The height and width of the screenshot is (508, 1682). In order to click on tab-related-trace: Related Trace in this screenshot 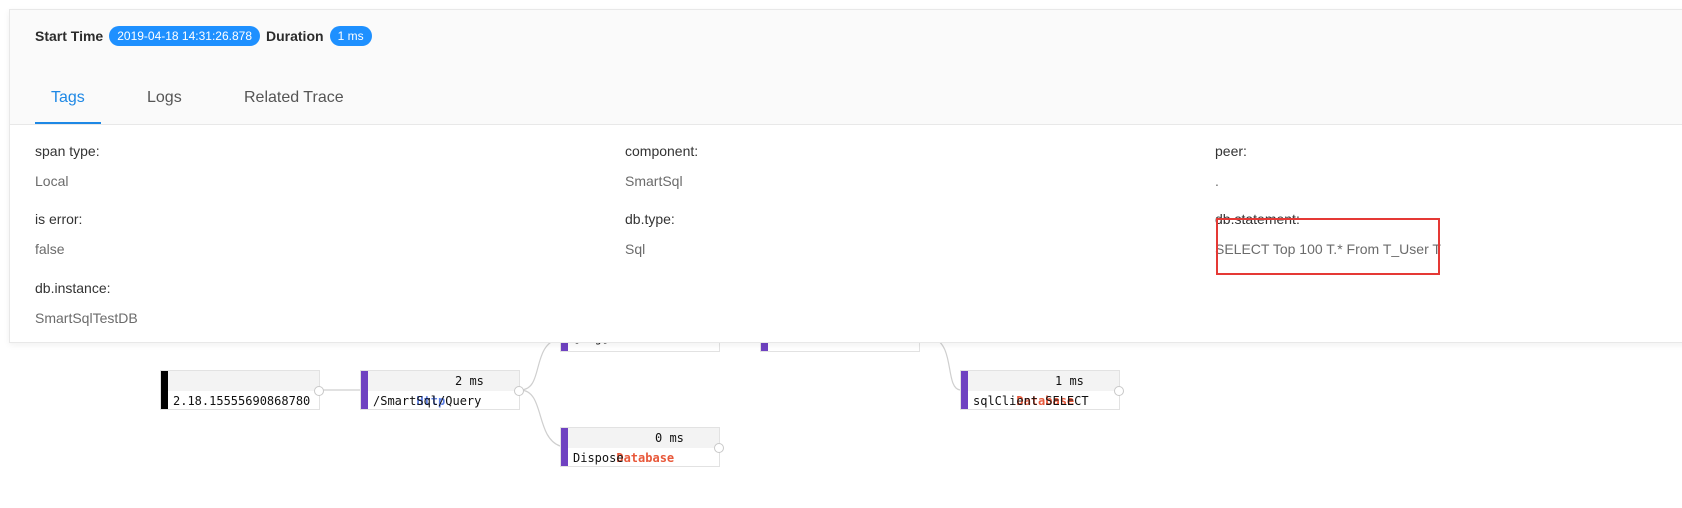, I will do `click(294, 98)`.